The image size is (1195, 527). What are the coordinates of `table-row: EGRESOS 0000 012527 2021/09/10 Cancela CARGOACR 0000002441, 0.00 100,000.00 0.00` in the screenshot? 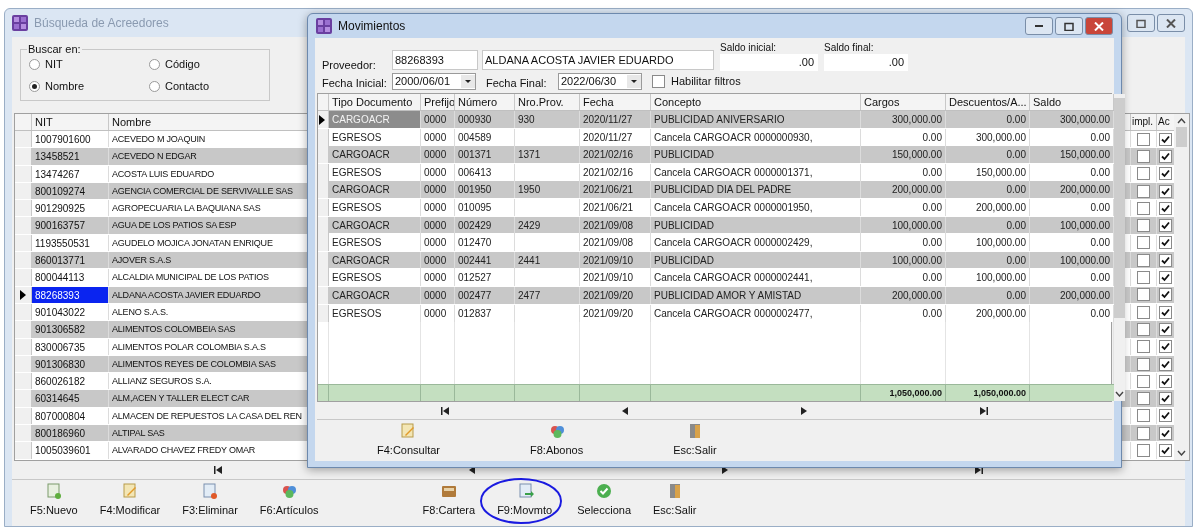 It's located at (716, 278).